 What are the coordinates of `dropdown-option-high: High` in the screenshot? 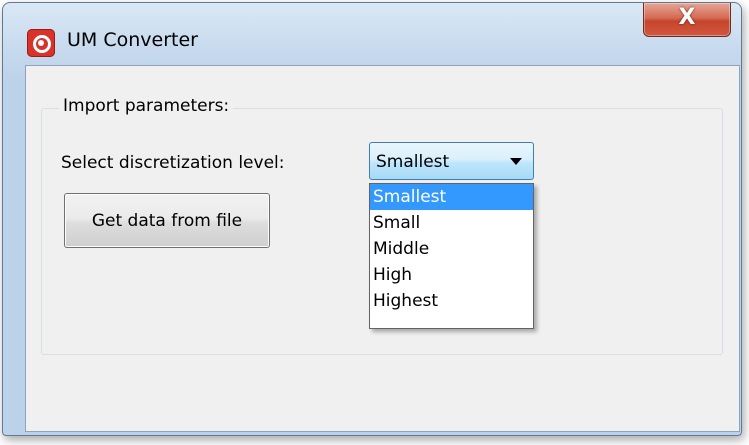 It's located at (451, 275).